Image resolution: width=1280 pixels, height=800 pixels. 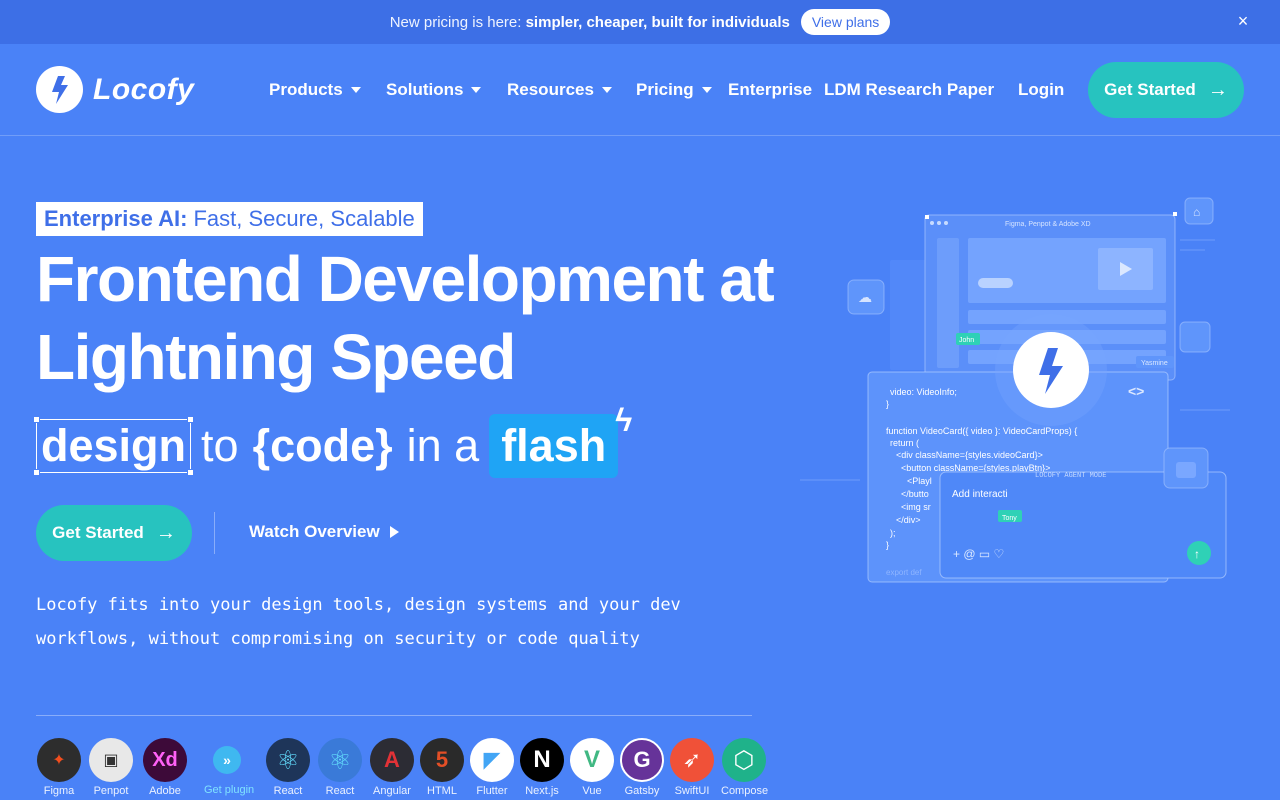 What do you see at coordinates (966, 340) in the screenshot?
I see `cursor-label-john: John` at bounding box center [966, 340].